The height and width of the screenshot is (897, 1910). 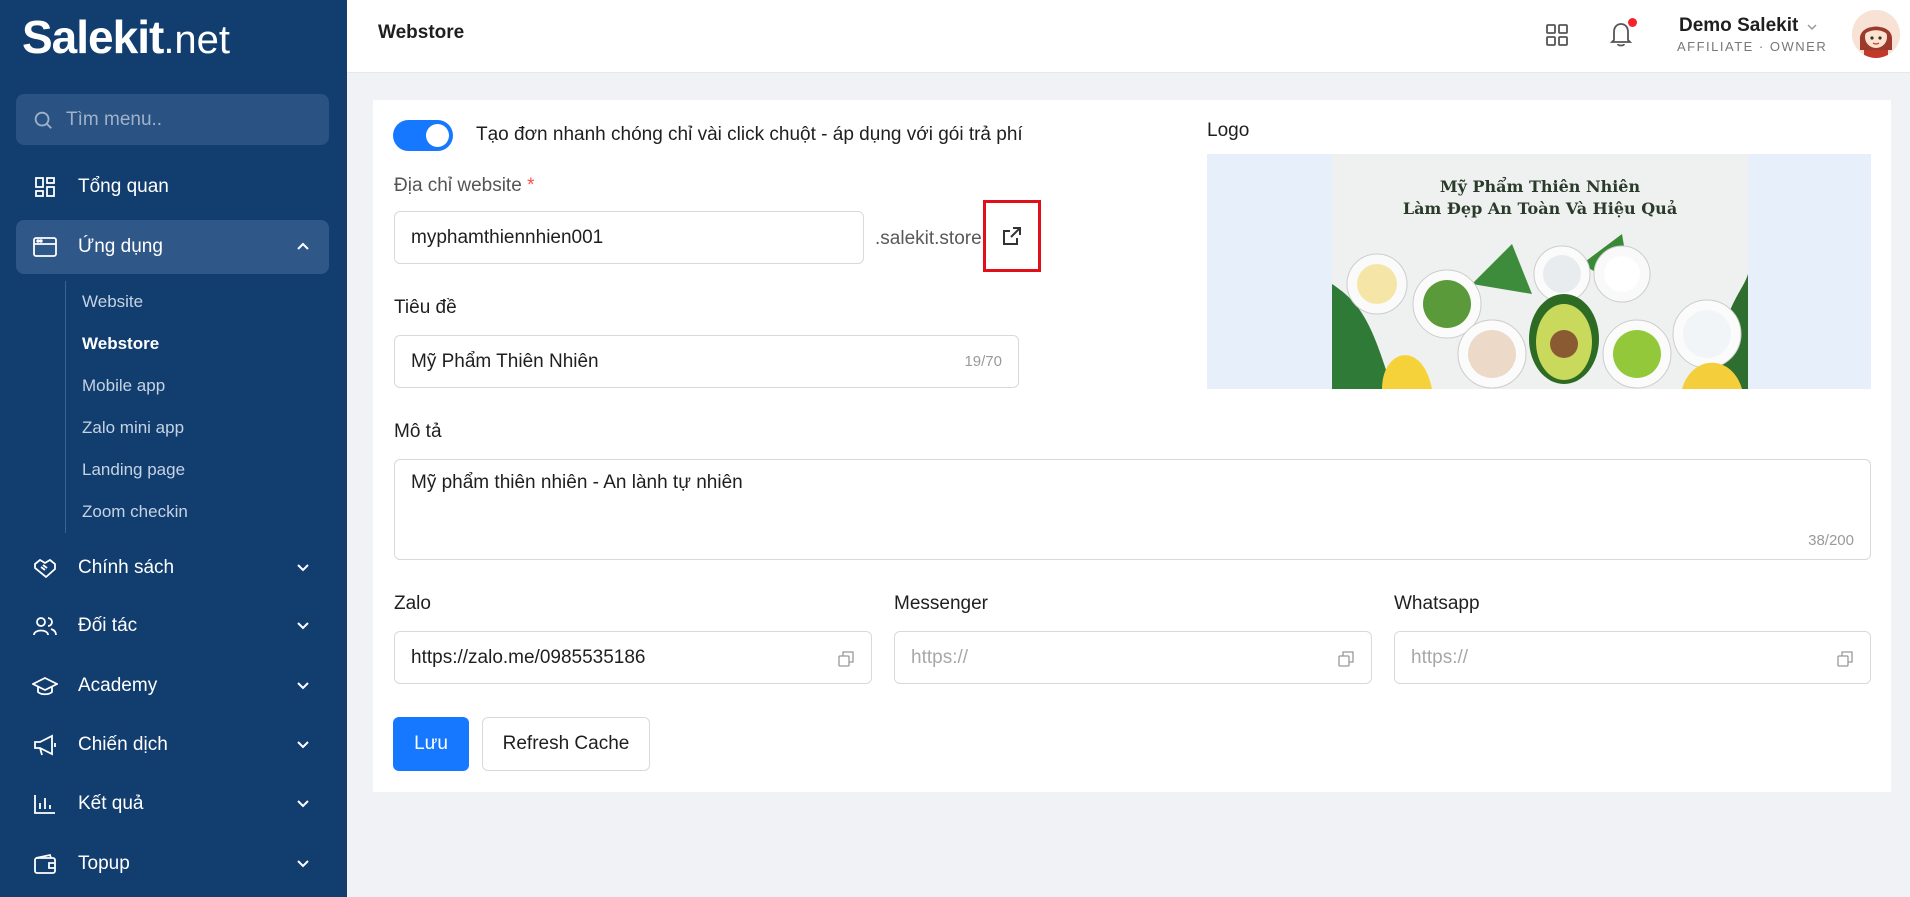 I want to click on apps-grid-icon, so click(x=1557, y=35).